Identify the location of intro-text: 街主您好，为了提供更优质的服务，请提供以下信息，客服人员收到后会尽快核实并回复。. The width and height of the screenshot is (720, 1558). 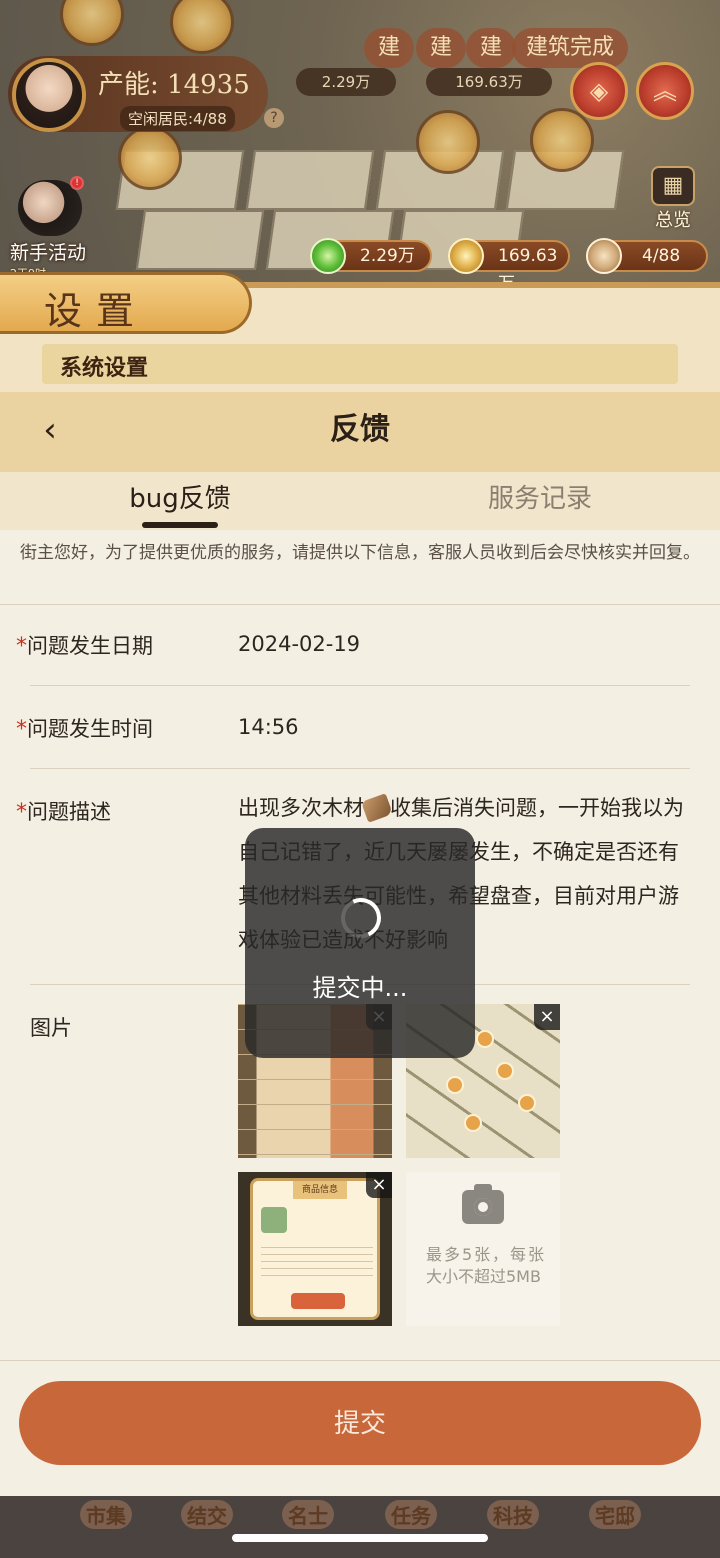
(360, 553).